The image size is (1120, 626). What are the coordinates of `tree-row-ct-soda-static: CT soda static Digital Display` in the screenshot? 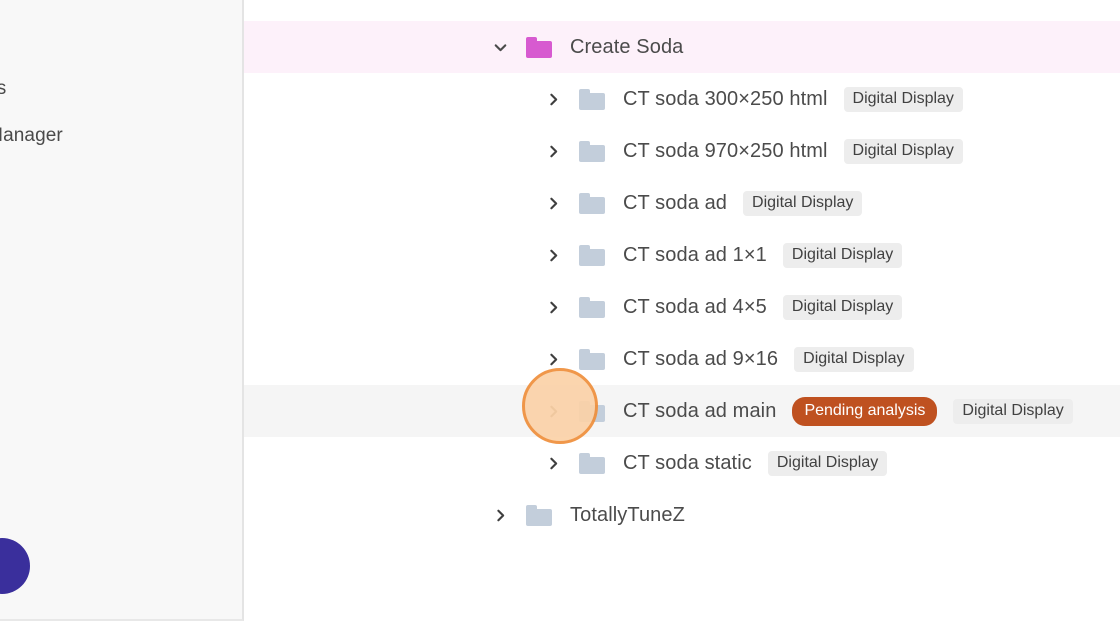 It's located at (682, 463).